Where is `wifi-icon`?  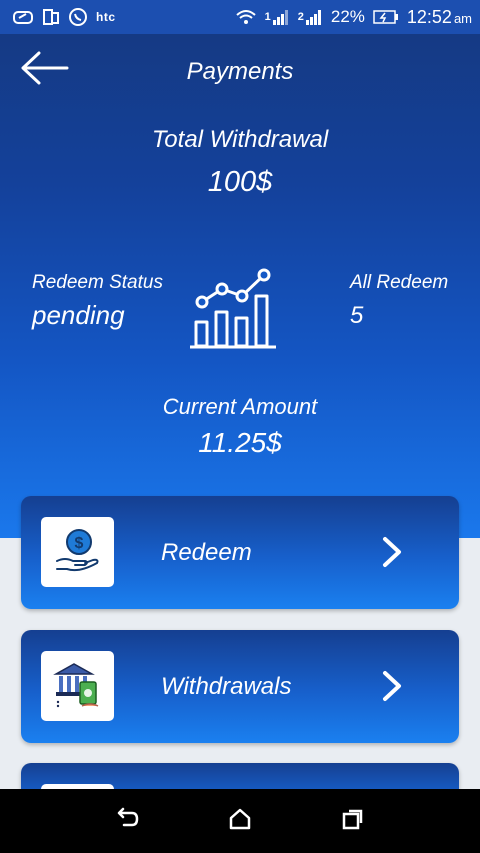 wifi-icon is located at coordinates (246, 17).